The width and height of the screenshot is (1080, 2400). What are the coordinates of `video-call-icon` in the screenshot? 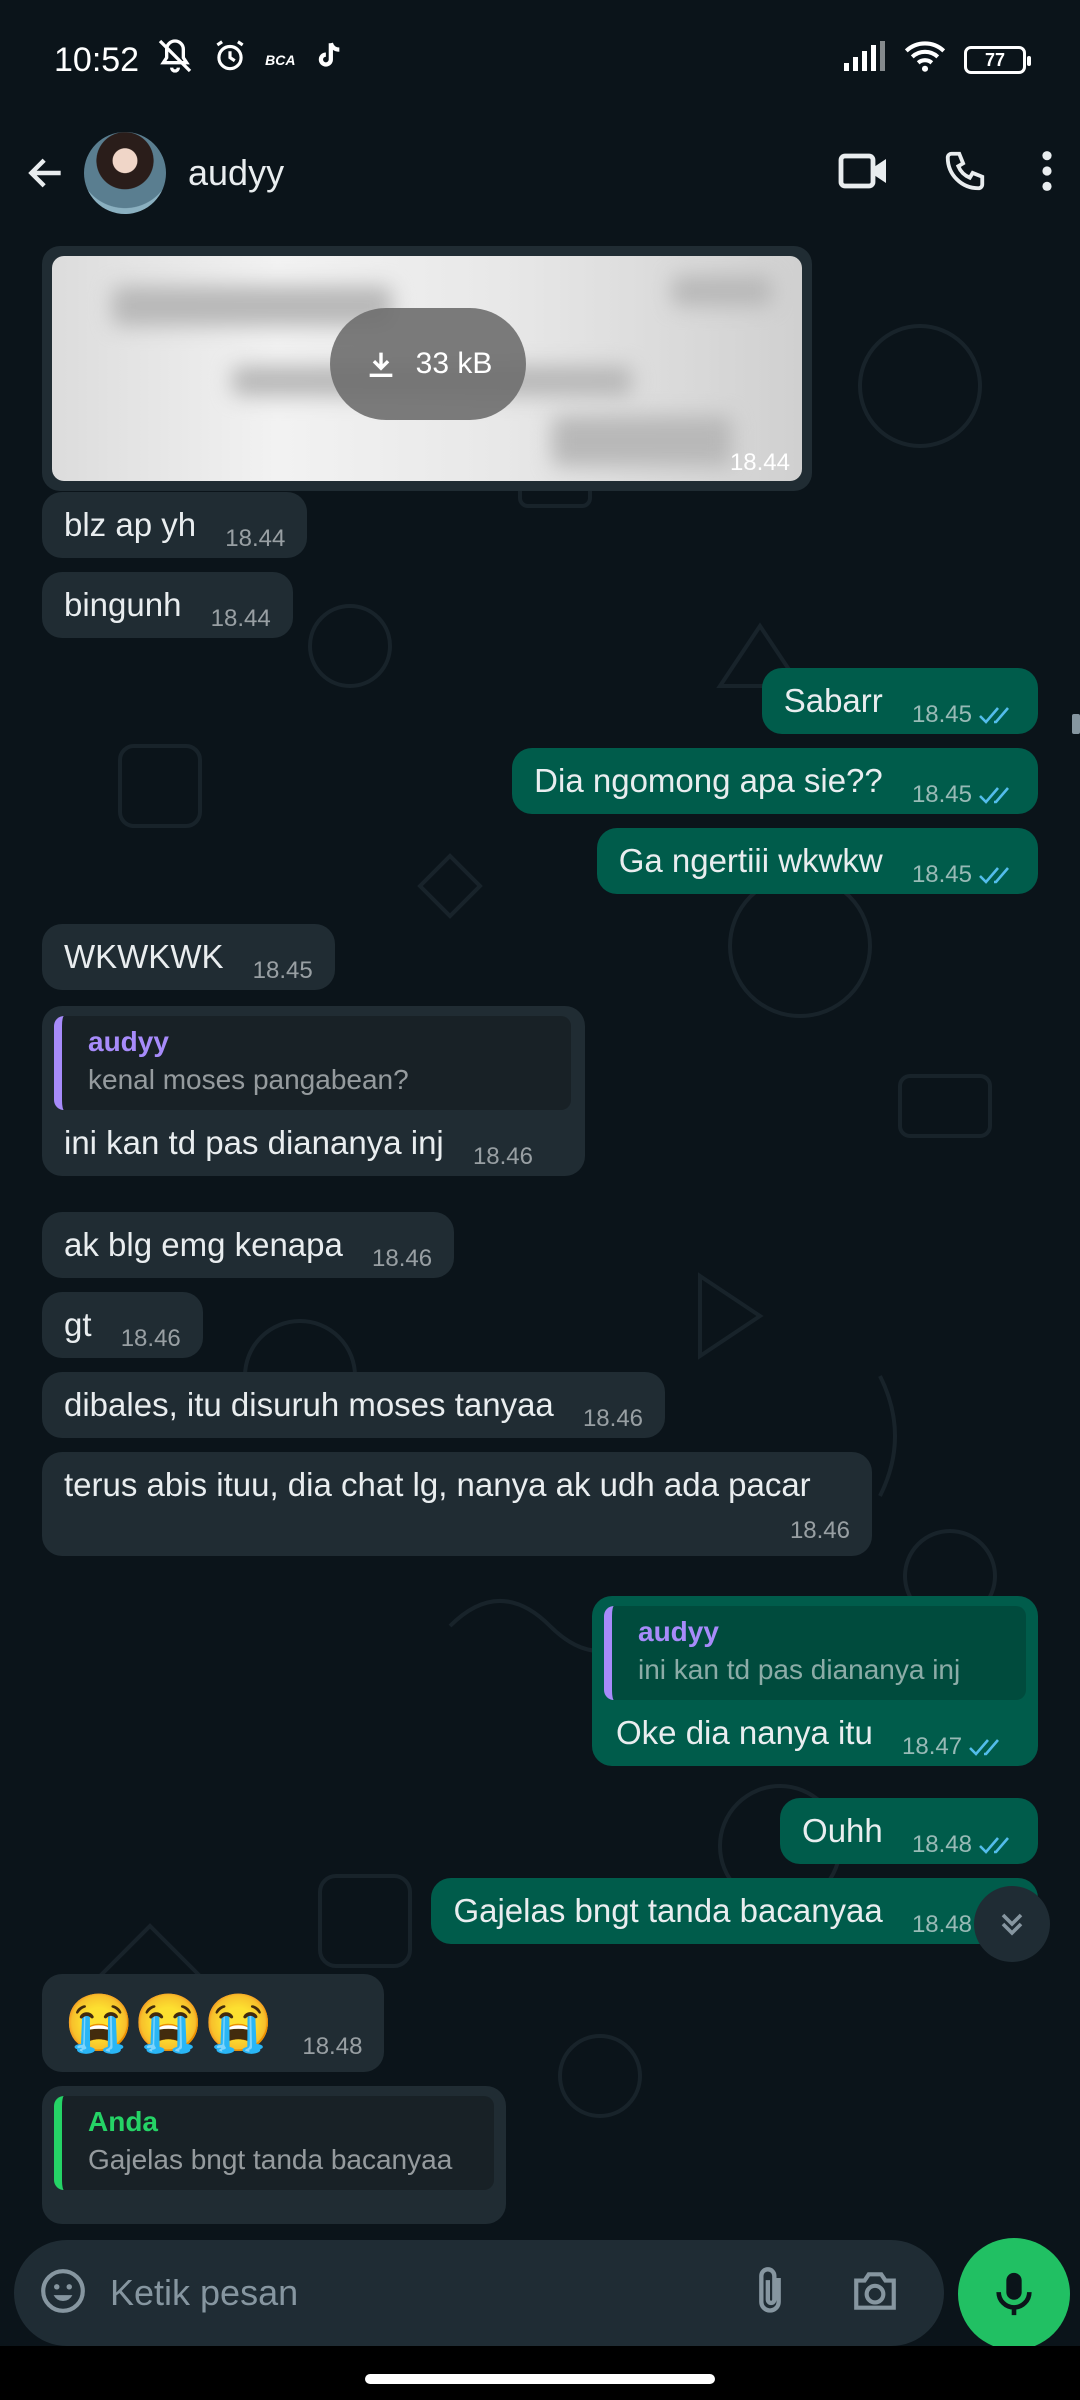 It's located at (864, 173).